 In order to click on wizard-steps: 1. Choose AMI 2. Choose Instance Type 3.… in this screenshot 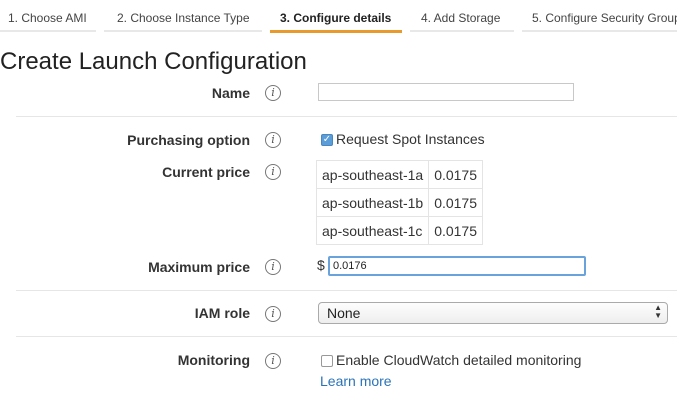, I will do `click(338, 18)`.